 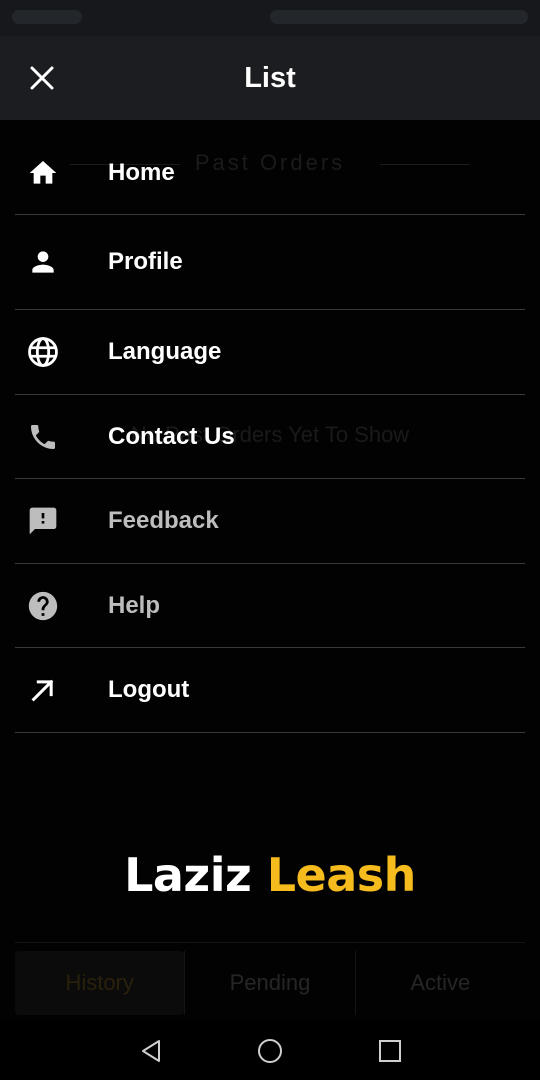 I want to click on phone-icon, so click(x=43, y=437).